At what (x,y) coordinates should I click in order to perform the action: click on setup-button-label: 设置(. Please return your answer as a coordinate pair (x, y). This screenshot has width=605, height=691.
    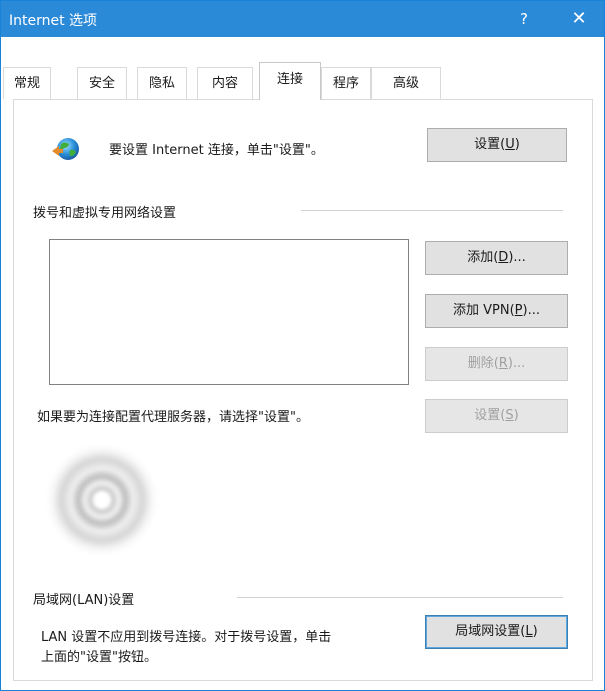
    Looking at the image, I should click on (490, 144).